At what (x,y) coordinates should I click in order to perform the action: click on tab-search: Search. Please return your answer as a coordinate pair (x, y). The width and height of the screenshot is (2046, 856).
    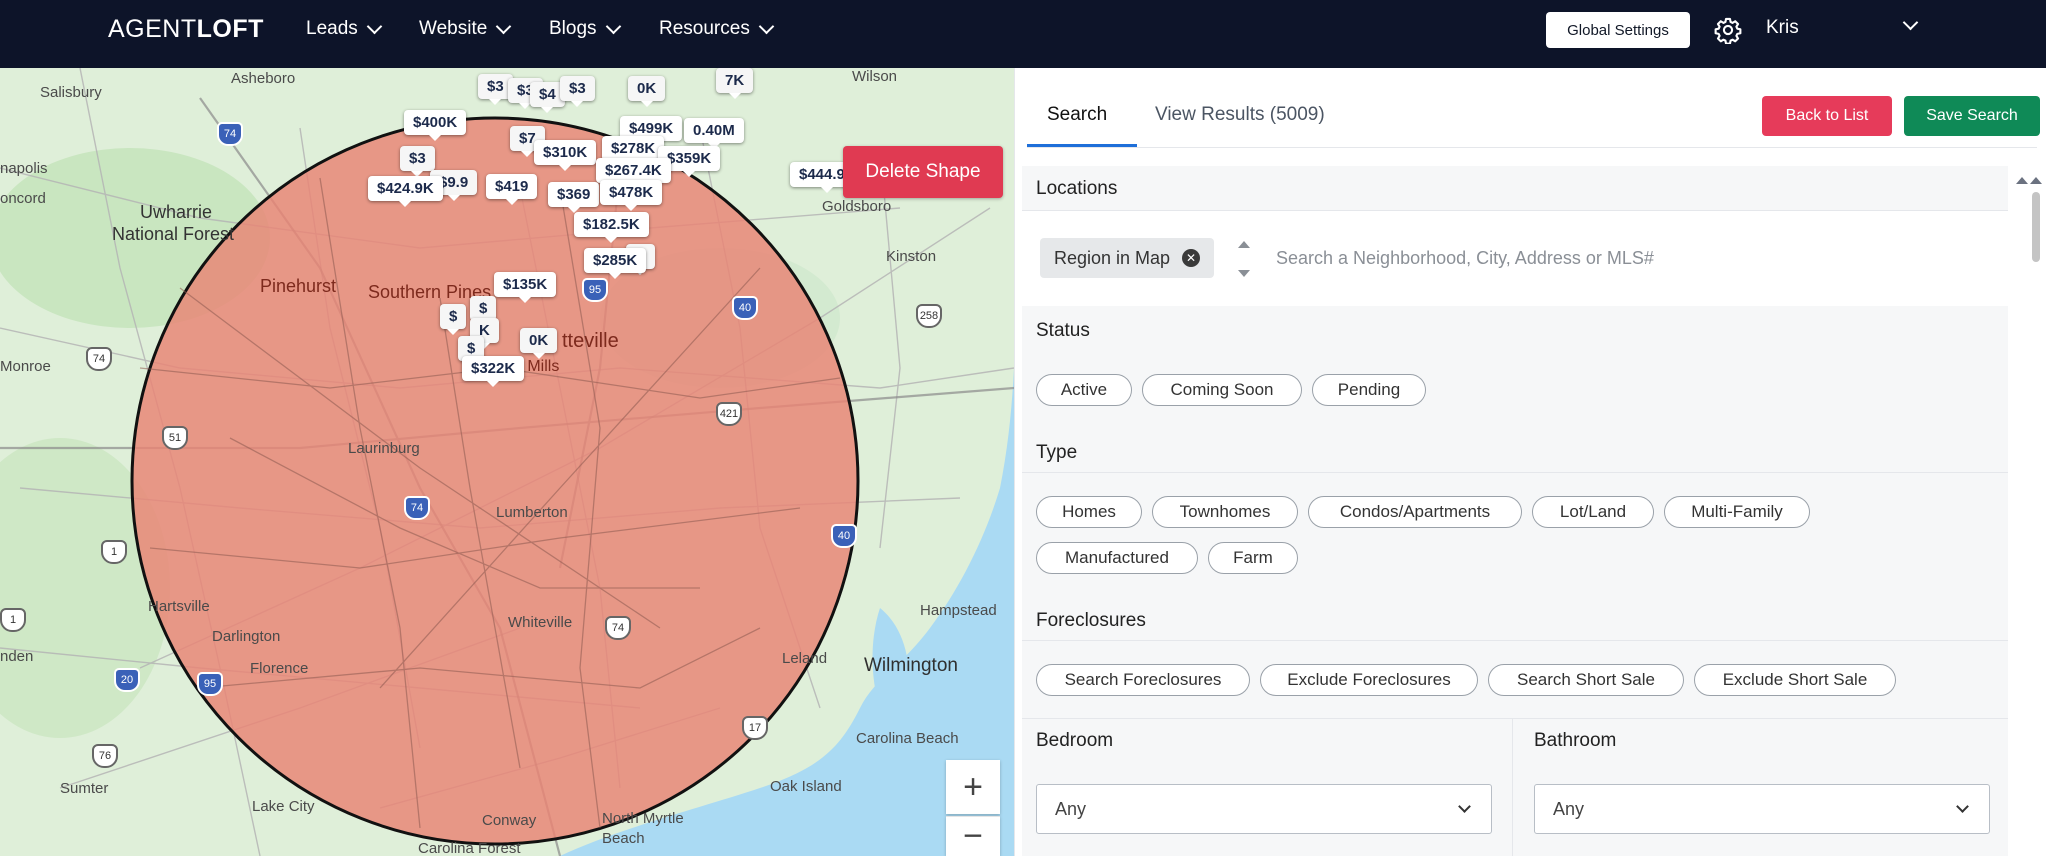
    Looking at the image, I should click on (1077, 115).